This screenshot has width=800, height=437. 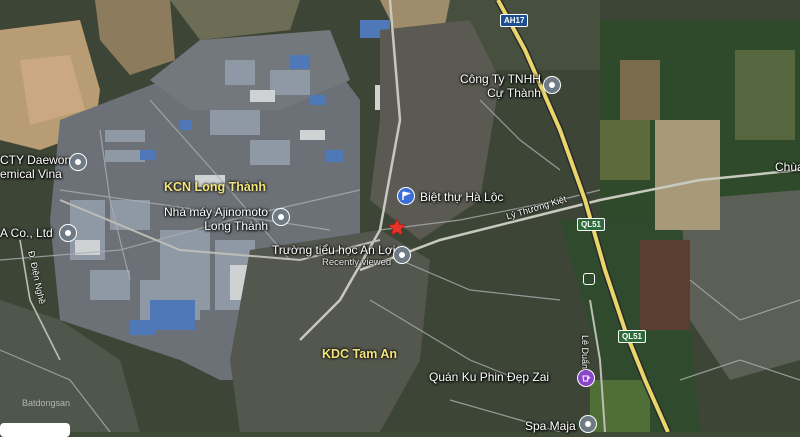 What do you see at coordinates (216, 212) in the screenshot?
I see `ajinomoto-label-line1: Nhà máy Ajinomoto` at bounding box center [216, 212].